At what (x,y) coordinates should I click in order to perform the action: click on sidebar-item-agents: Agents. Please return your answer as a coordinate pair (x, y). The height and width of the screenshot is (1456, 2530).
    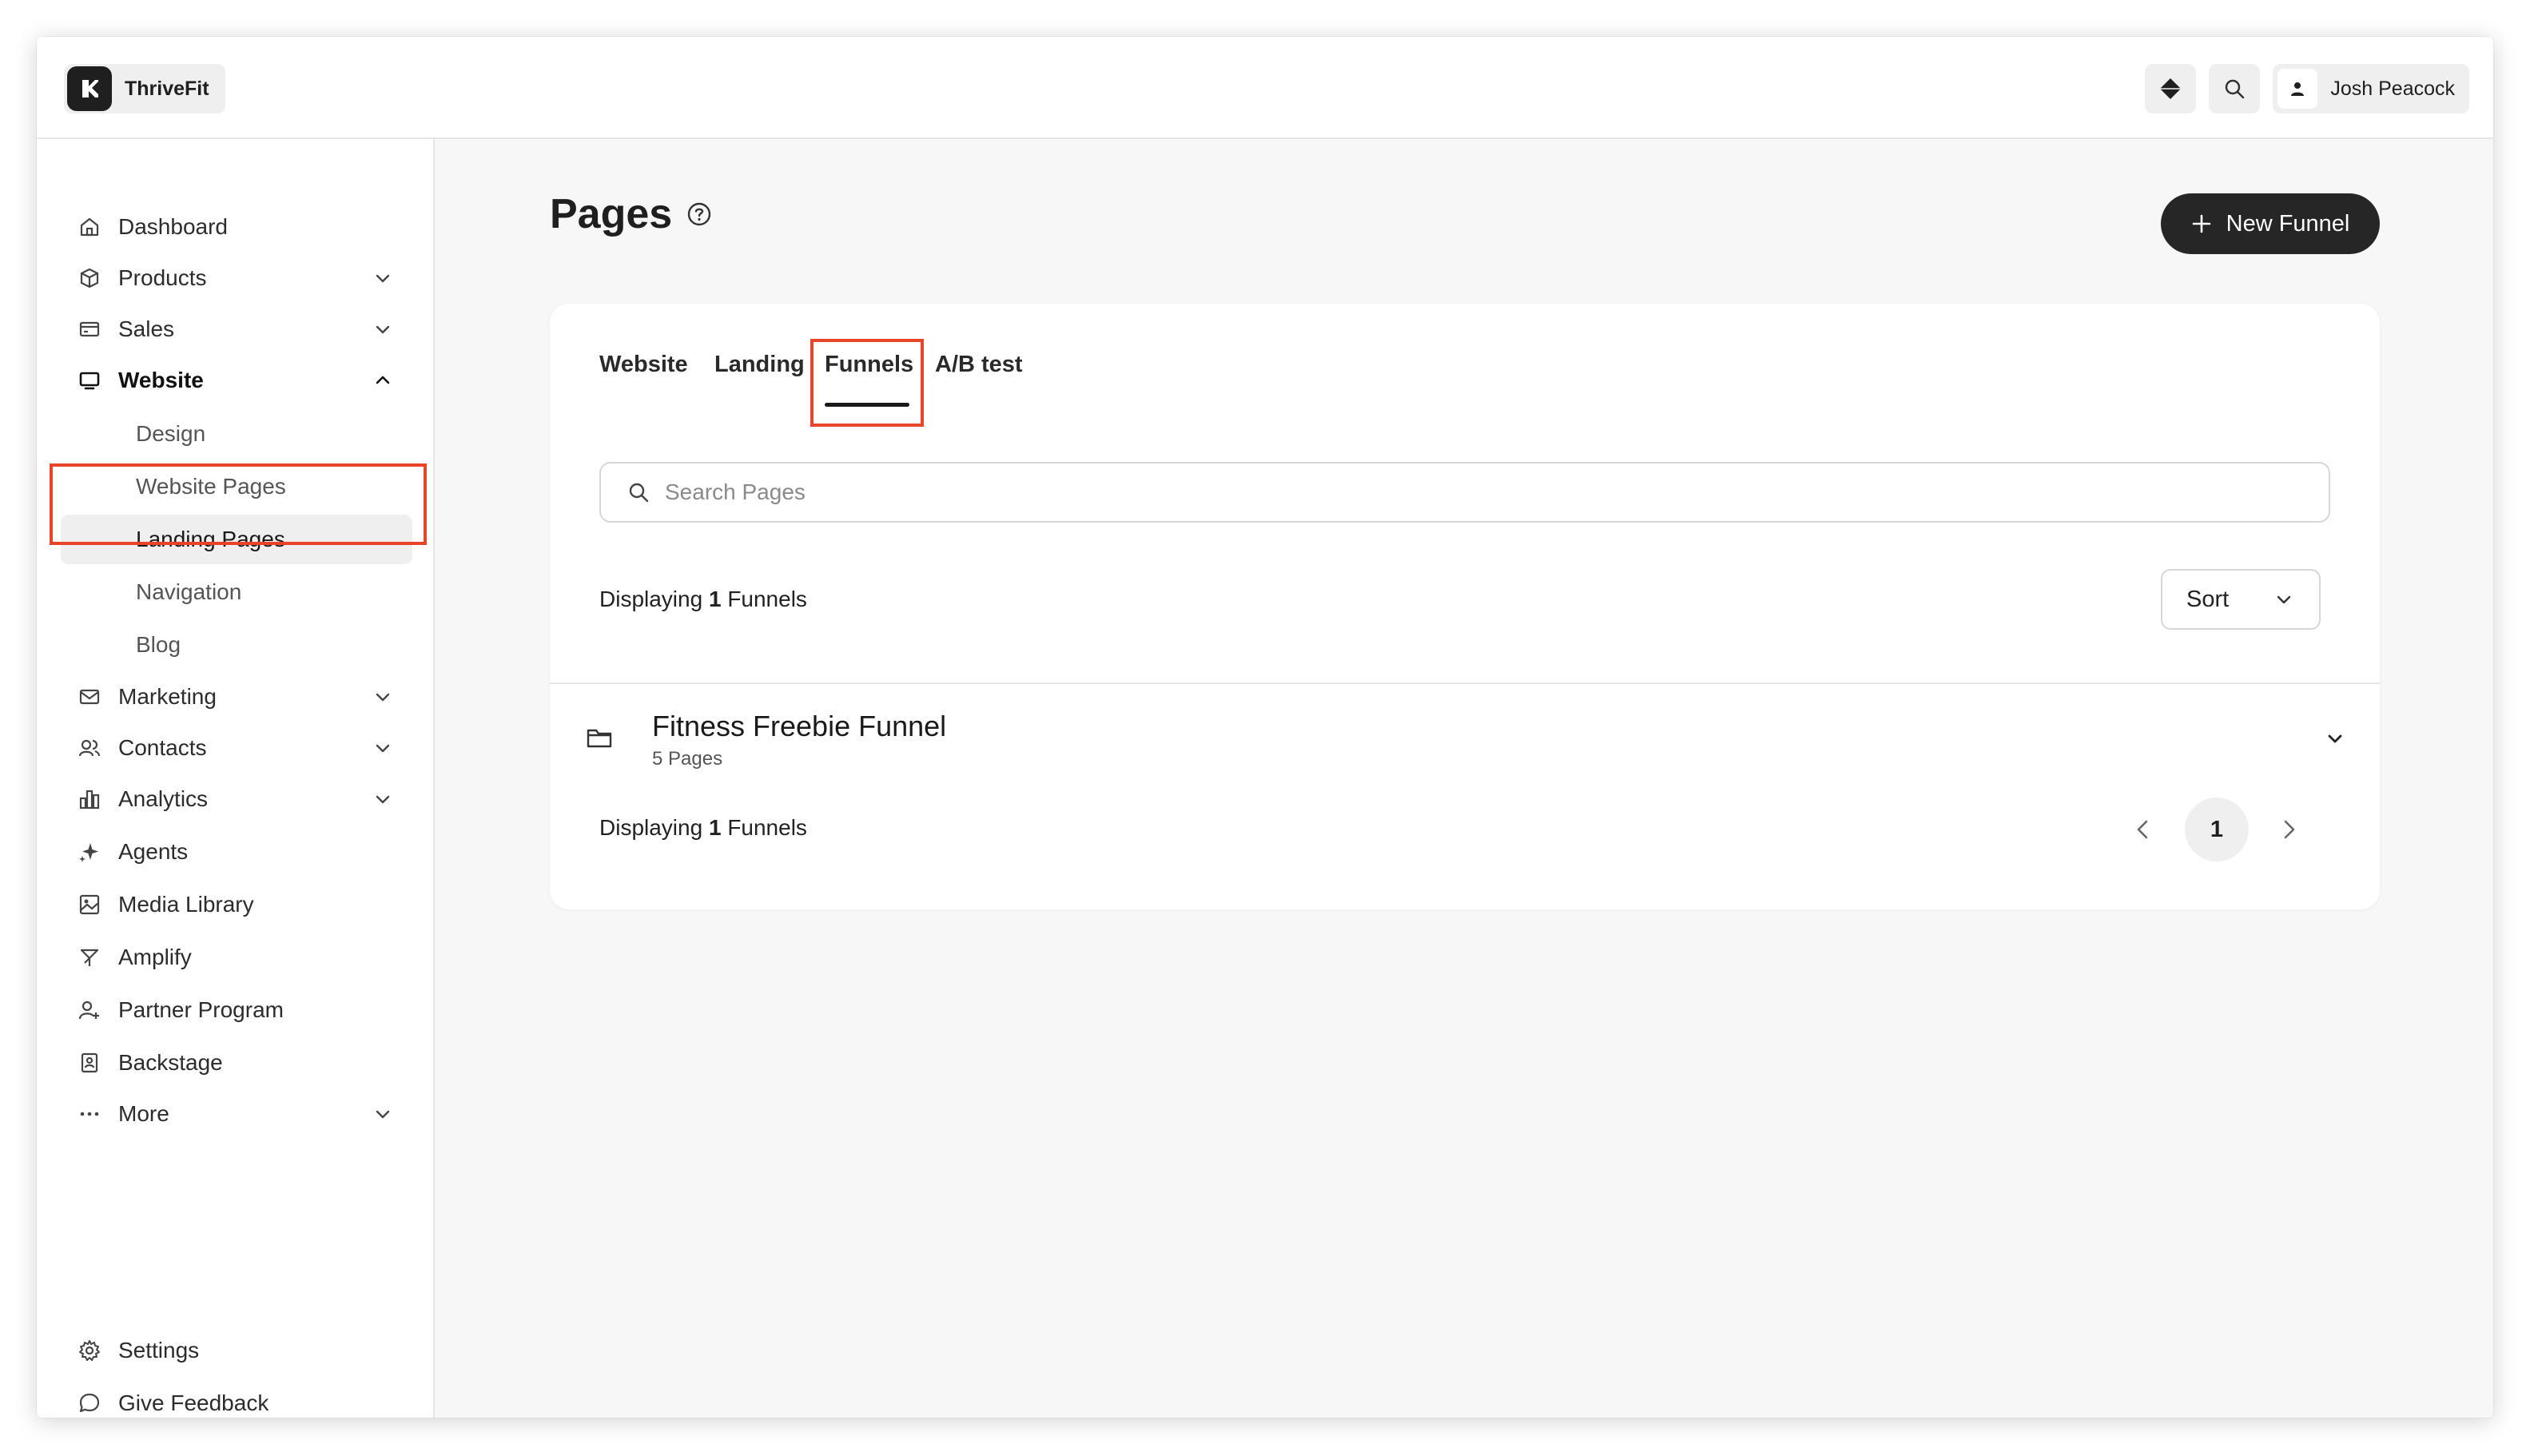
    Looking at the image, I should click on (237, 851).